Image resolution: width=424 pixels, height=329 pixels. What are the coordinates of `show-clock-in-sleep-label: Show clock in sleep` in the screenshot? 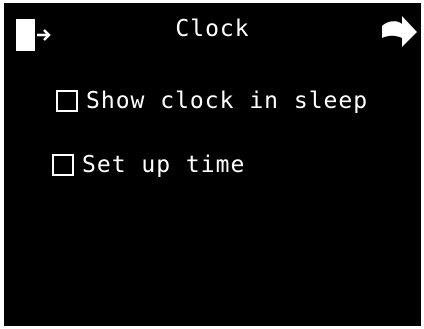 It's located at (227, 101).